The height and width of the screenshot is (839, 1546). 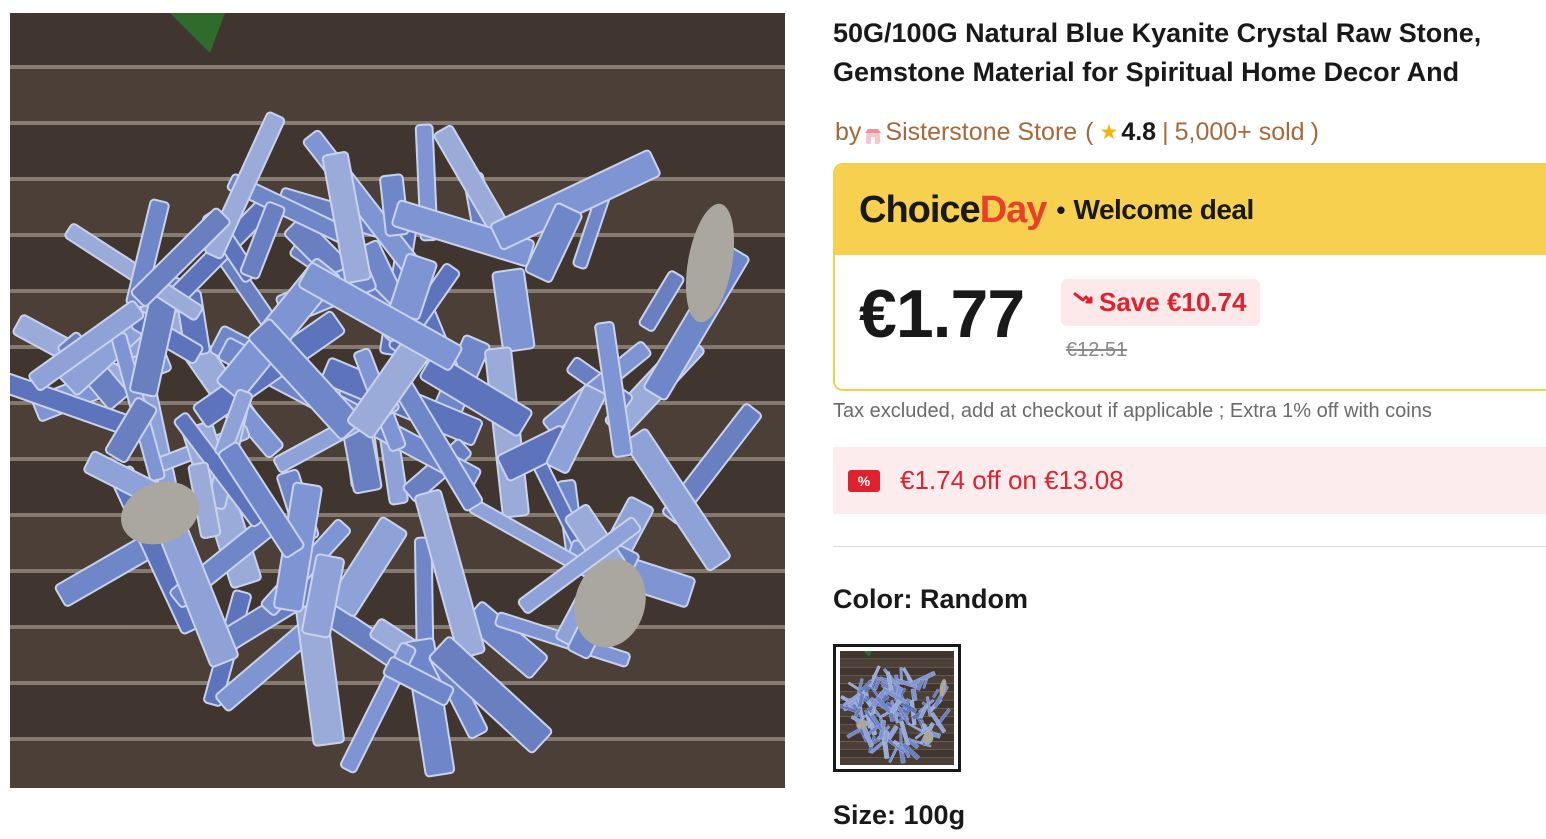 What do you see at coordinates (1013, 209) in the screenshot?
I see `day-logo-text: Day` at bounding box center [1013, 209].